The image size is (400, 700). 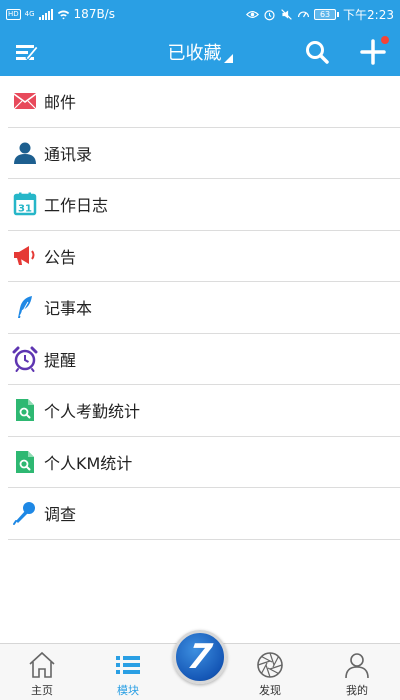 I want to click on list-icon, so click(x=128, y=665).